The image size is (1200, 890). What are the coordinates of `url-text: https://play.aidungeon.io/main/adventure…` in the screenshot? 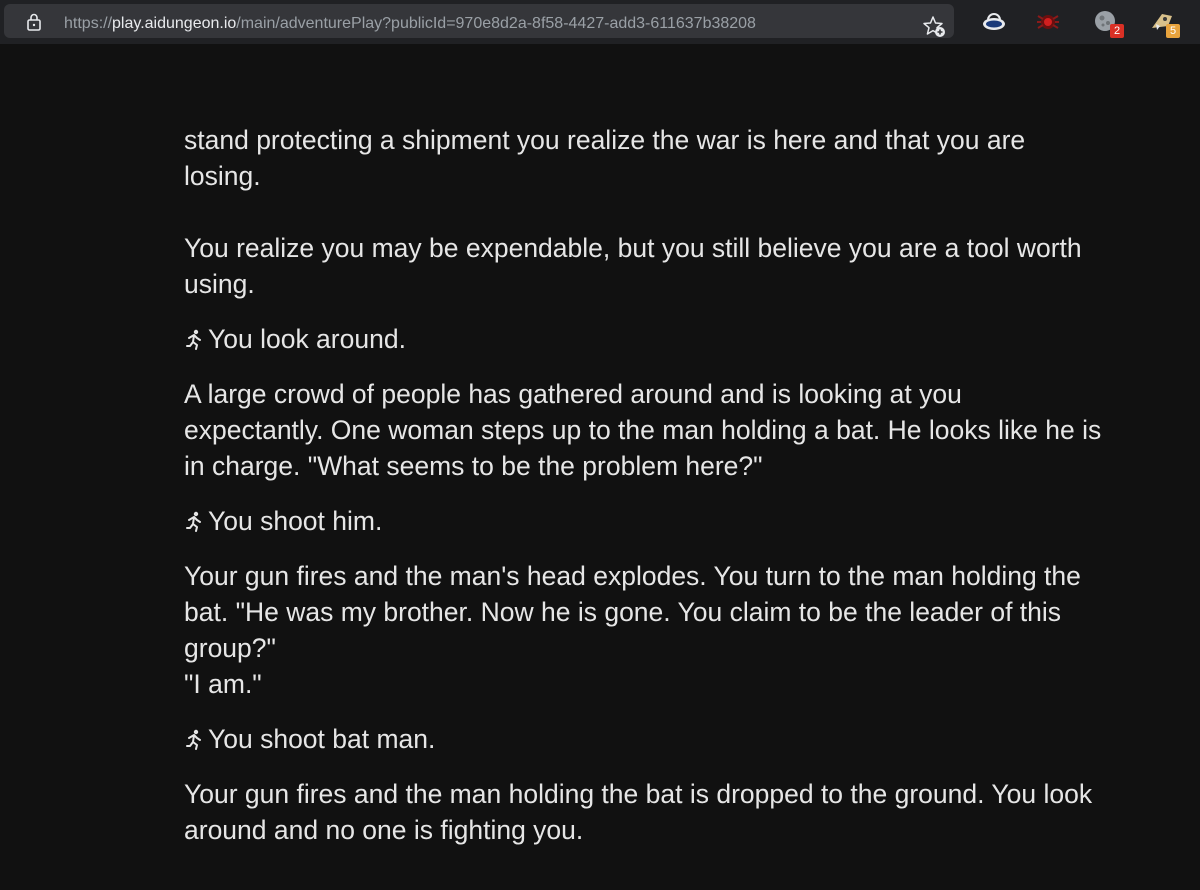 It's located at (410, 24).